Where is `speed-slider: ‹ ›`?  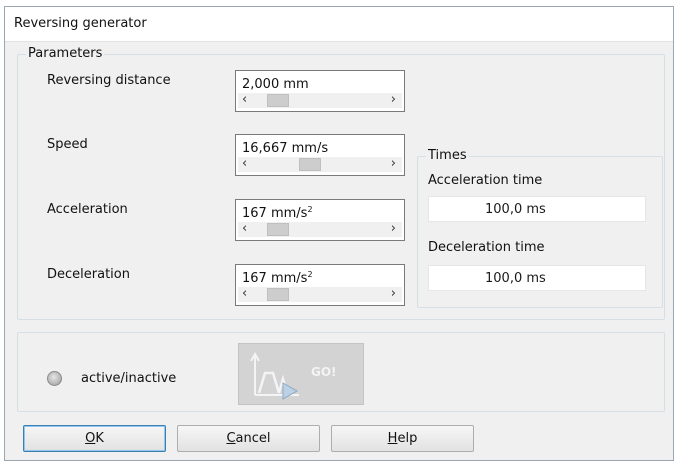
speed-slider: ‹ › is located at coordinates (320, 163).